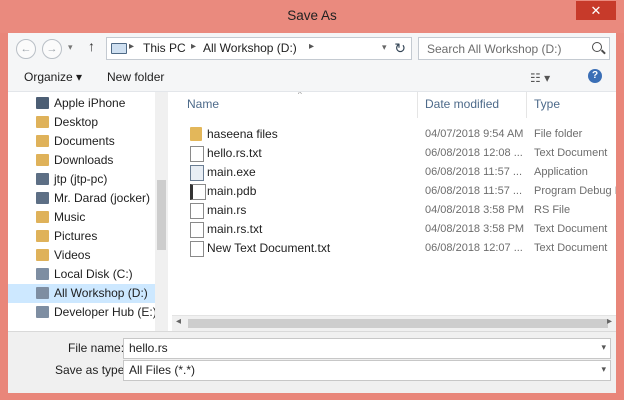 The width and height of the screenshot is (624, 400). Describe the element at coordinates (312, 77) in the screenshot. I see `command-bar: Organize ▾ New folder ☷ ▾ ?` at that location.